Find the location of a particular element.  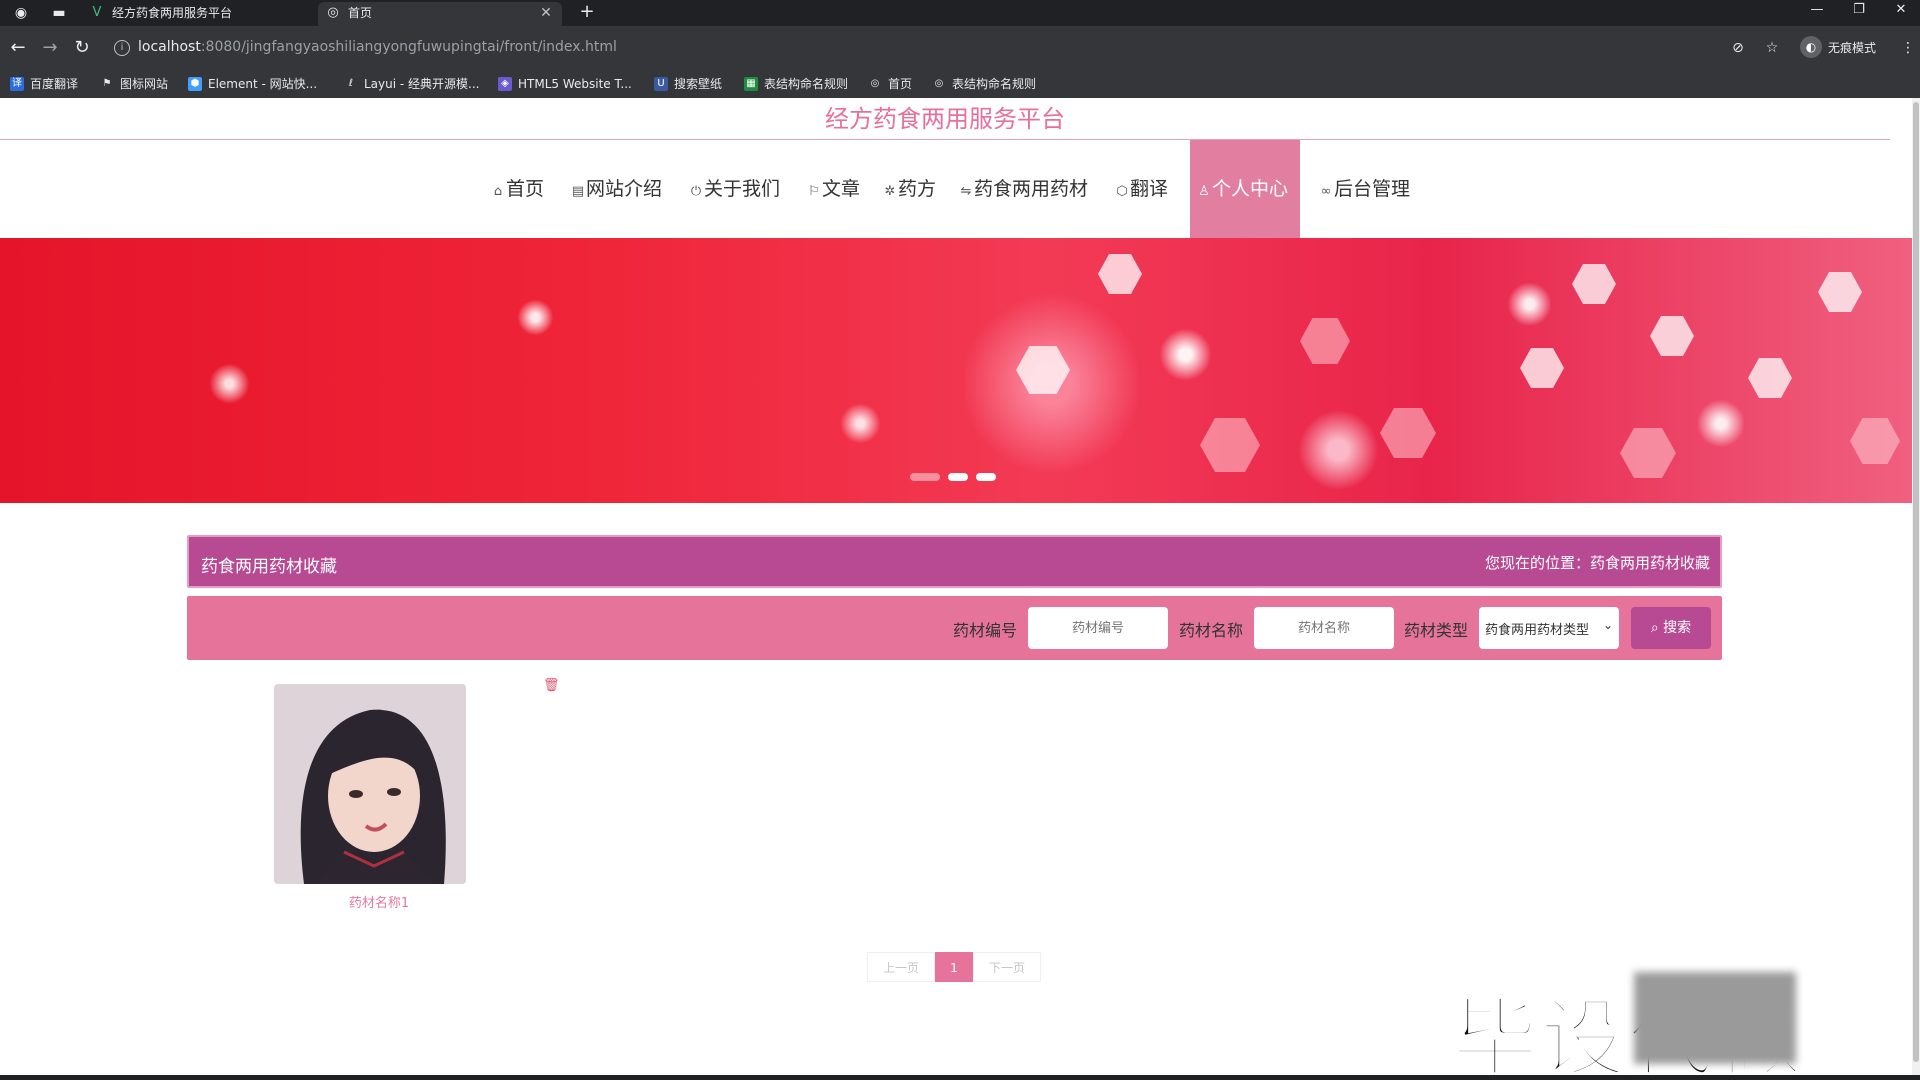

code-input is located at coordinates (1098, 628).